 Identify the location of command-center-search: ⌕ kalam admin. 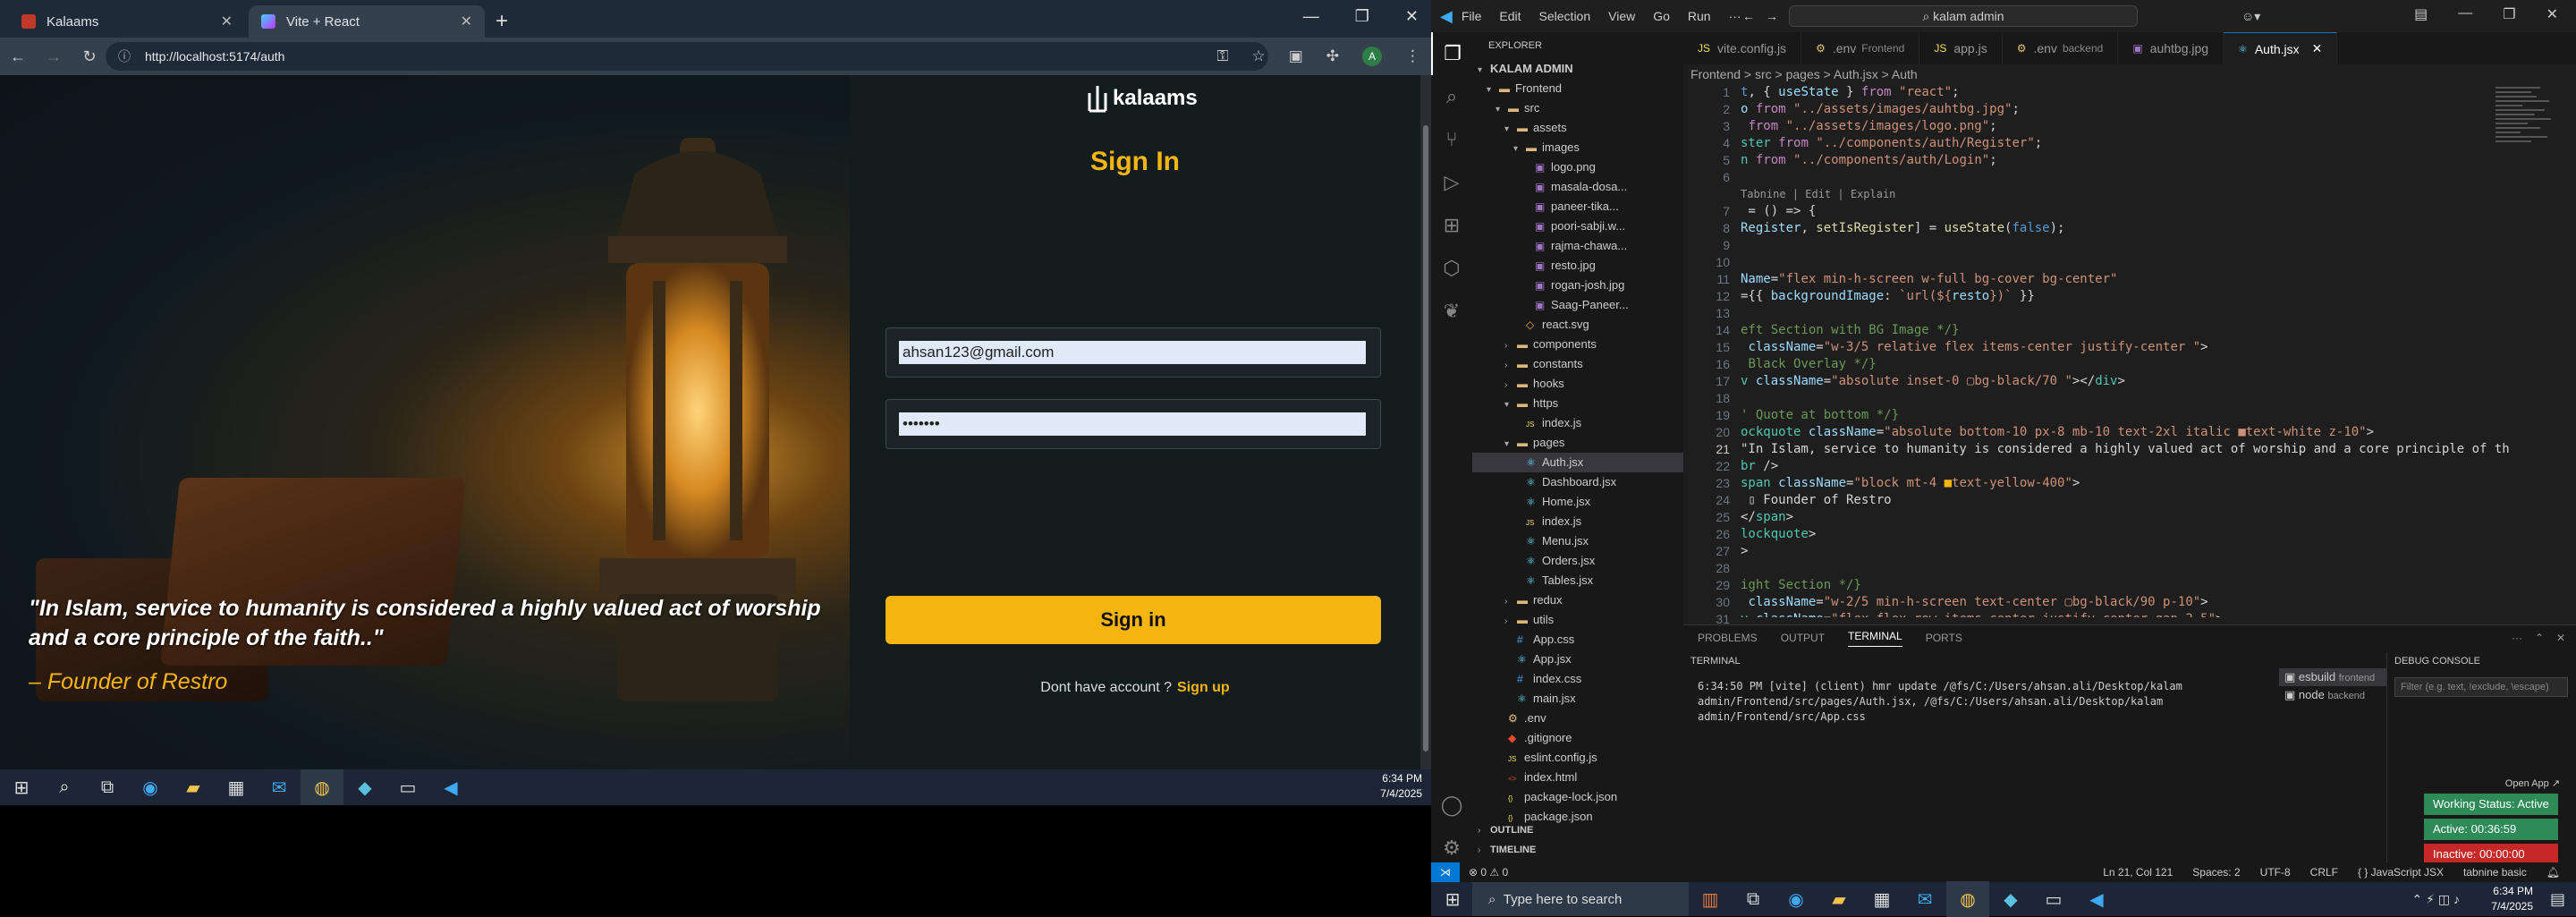
(1963, 16).